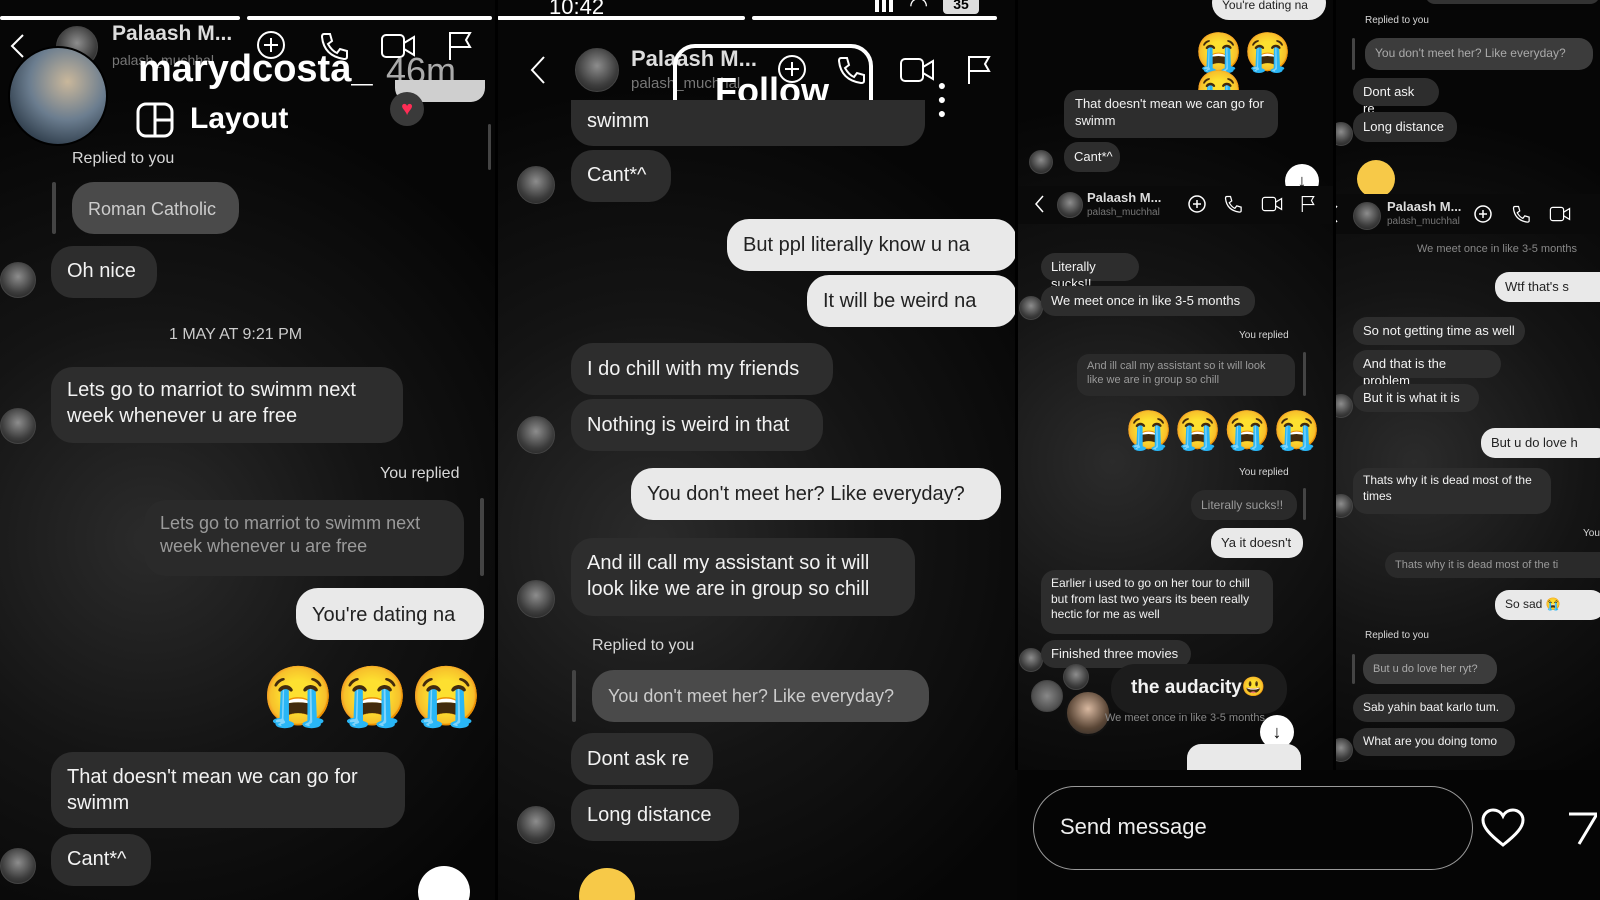 The image size is (1600, 900). What do you see at coordinates (961, 7) in the screenshot?
I see `battery-icon: 35` at bounding box center [961, 7].